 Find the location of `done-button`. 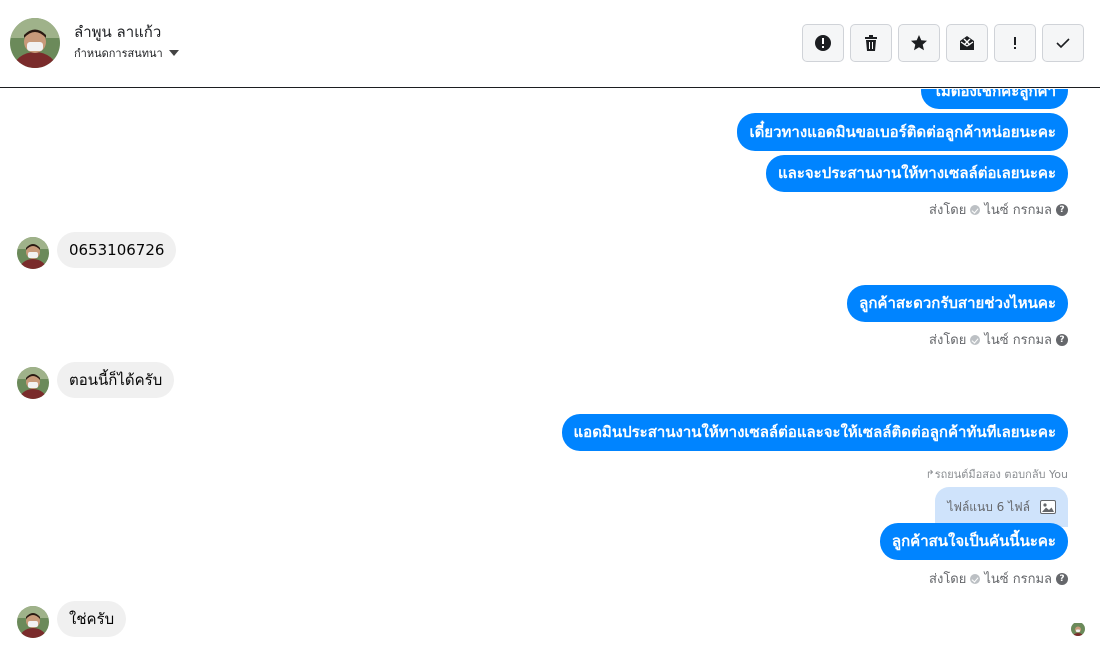

done-button is located at coordinates (1063, 43).